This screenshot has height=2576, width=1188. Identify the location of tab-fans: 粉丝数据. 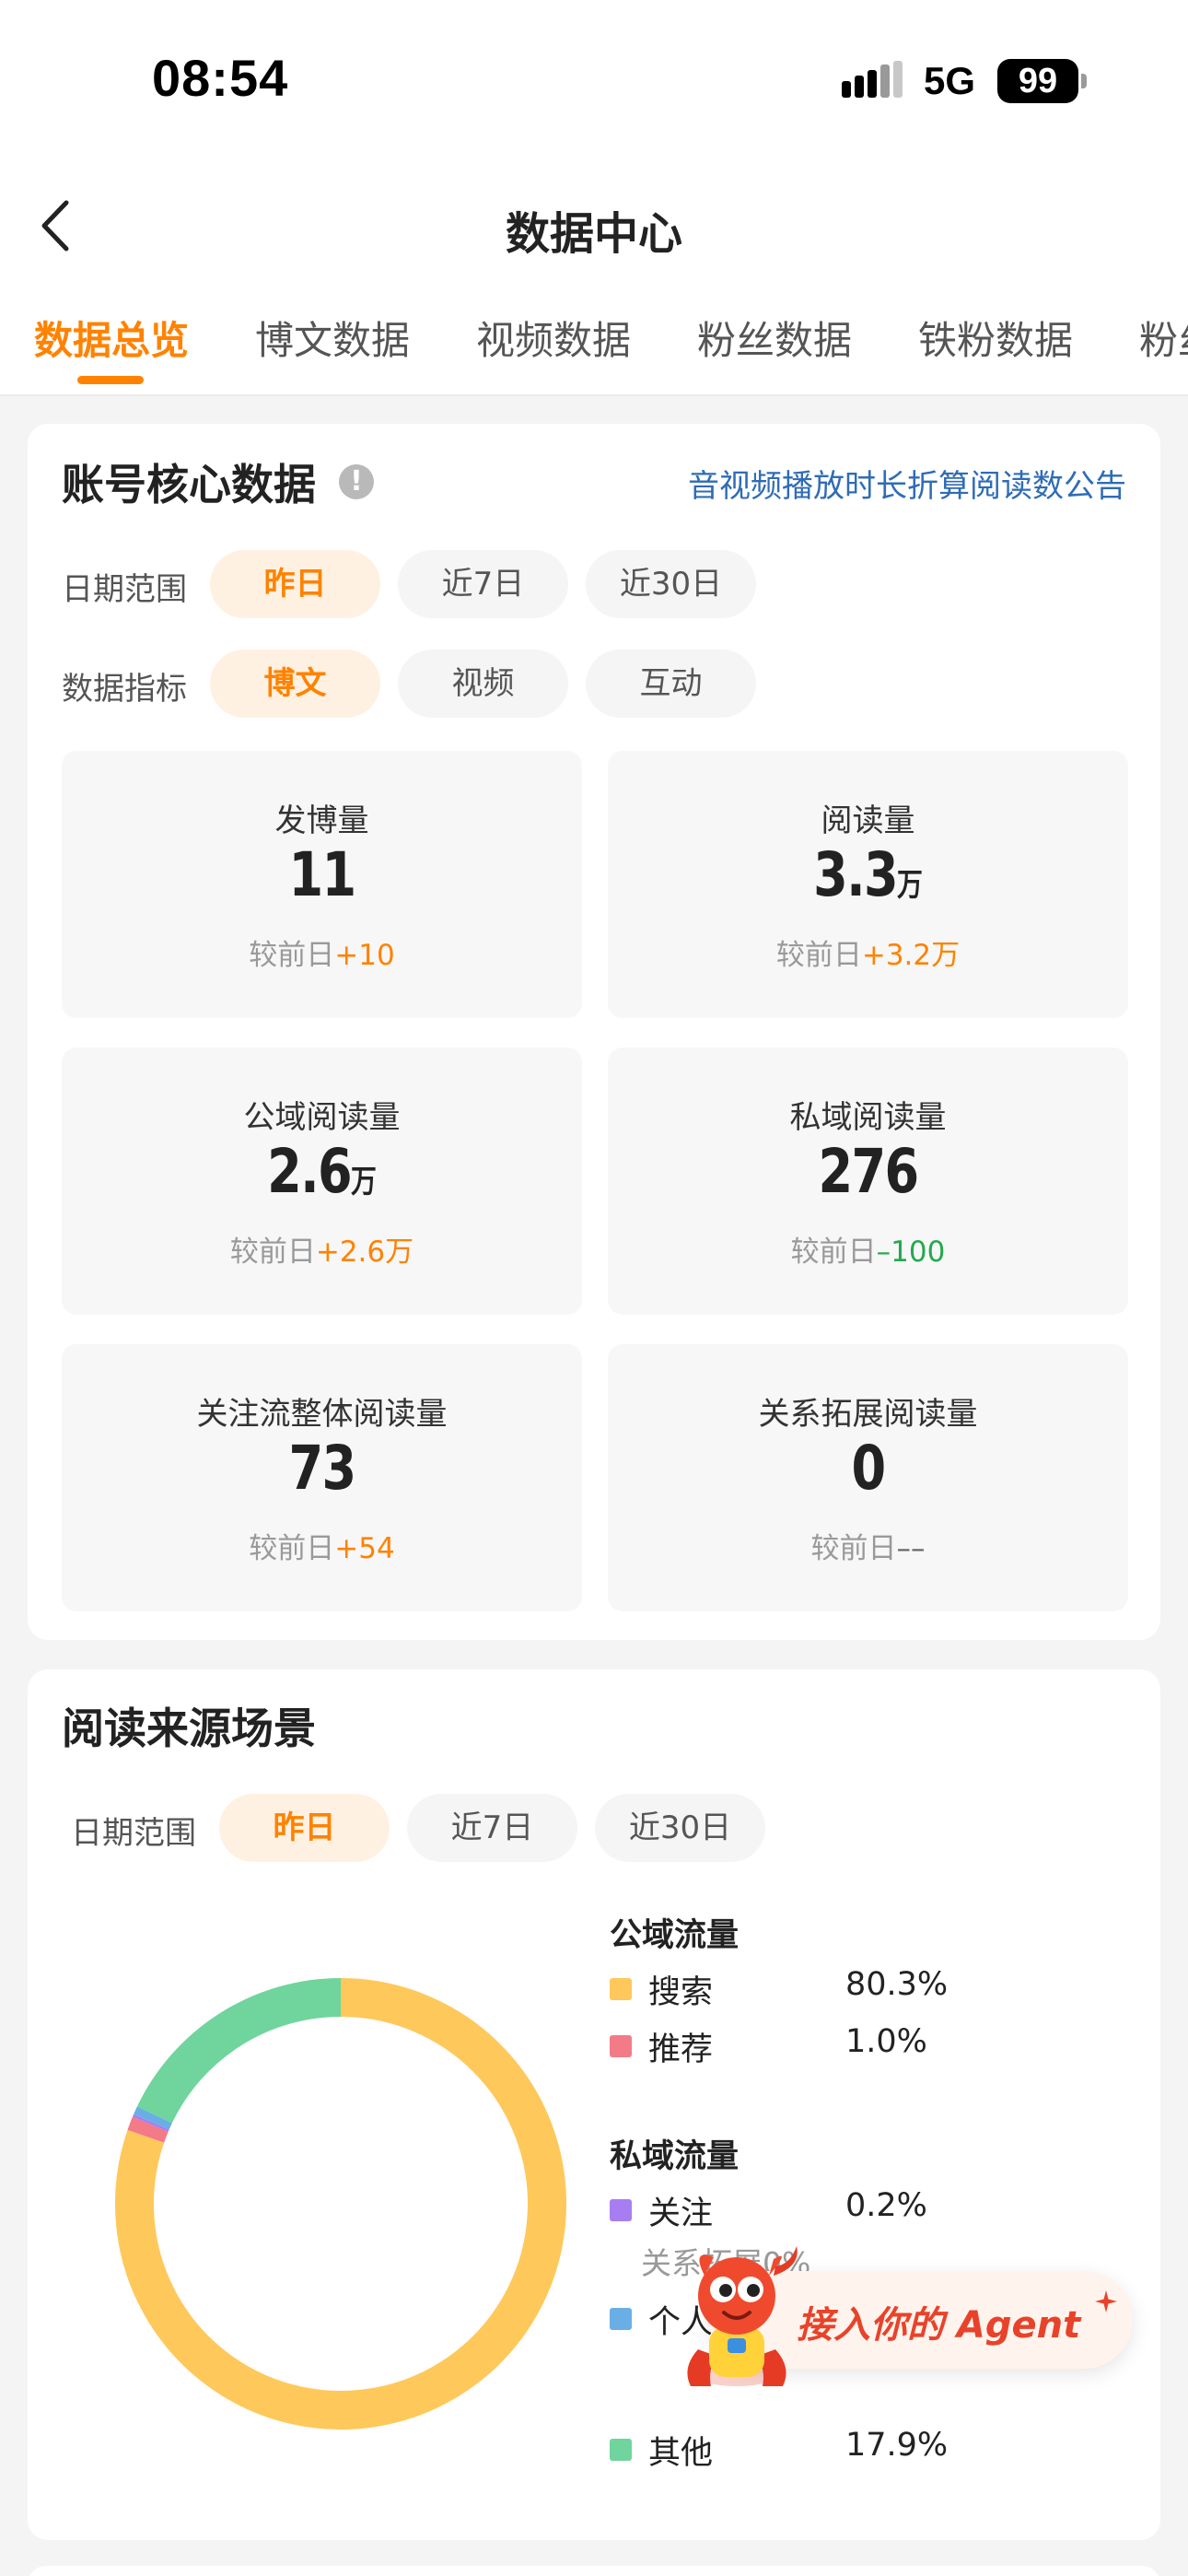
(774, 338).